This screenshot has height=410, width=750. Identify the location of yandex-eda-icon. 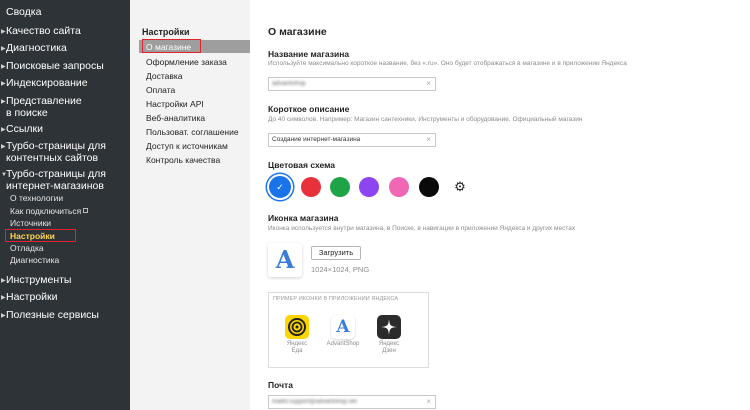
(297, 327).